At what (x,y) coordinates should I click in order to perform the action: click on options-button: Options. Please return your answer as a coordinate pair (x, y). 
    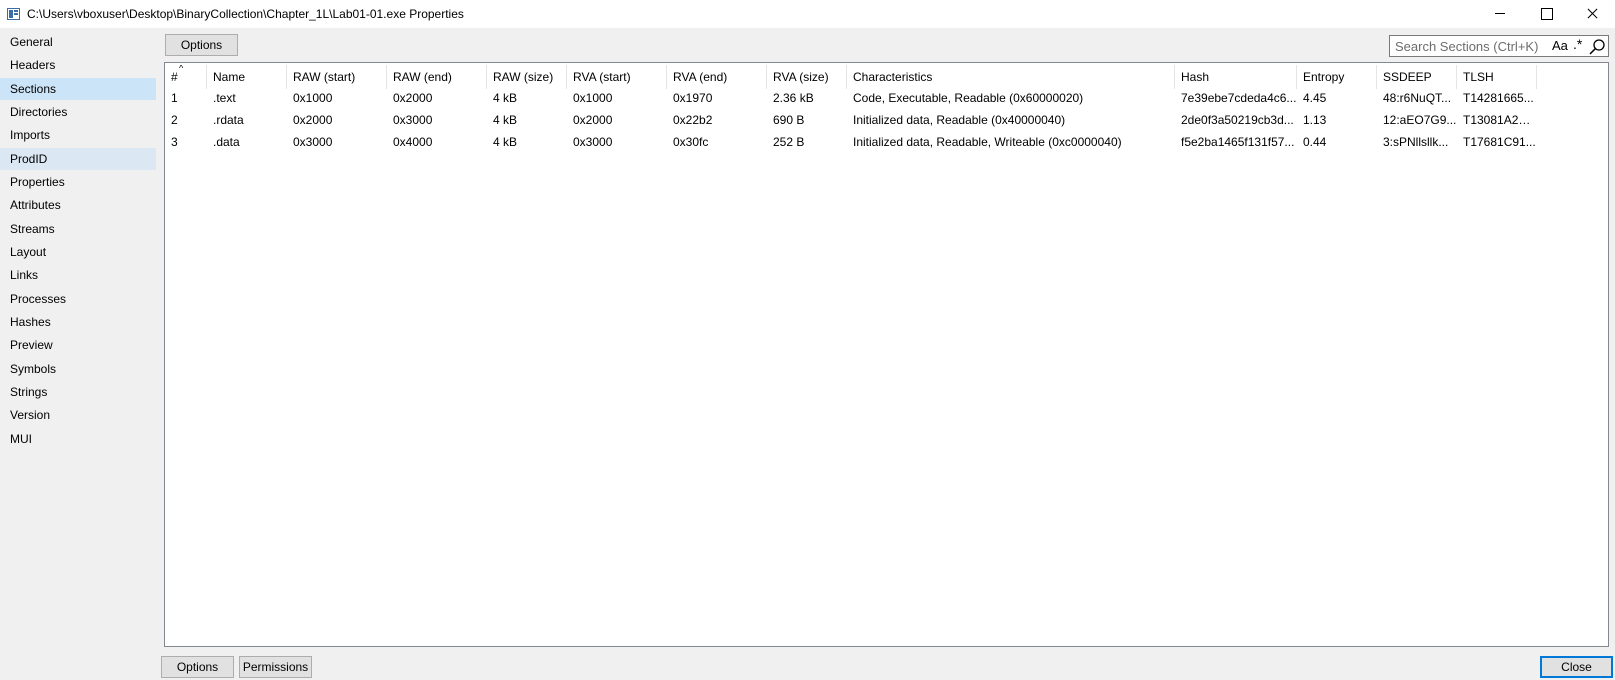
    Looking at the image, I should click on (201, 45).